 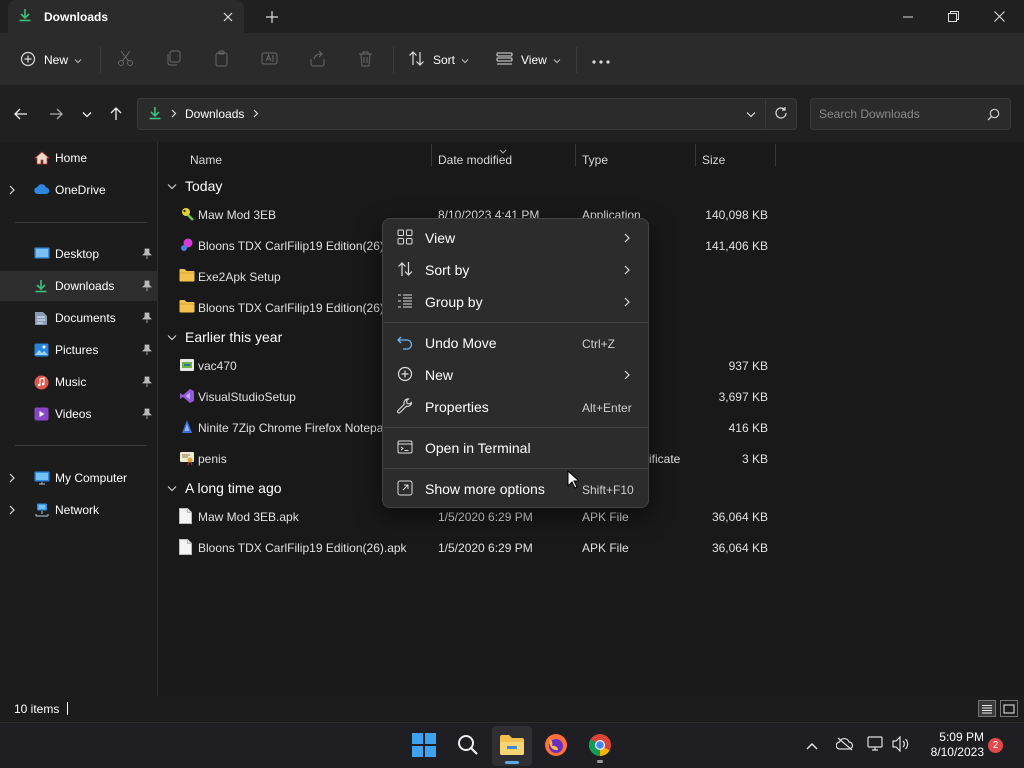 What do you see at coordinates (302, 548) in the screenshot?
I see `file-name: Bloons TDX CarlFilip19 Edition(26).apk` at bounding box center [302, 548].